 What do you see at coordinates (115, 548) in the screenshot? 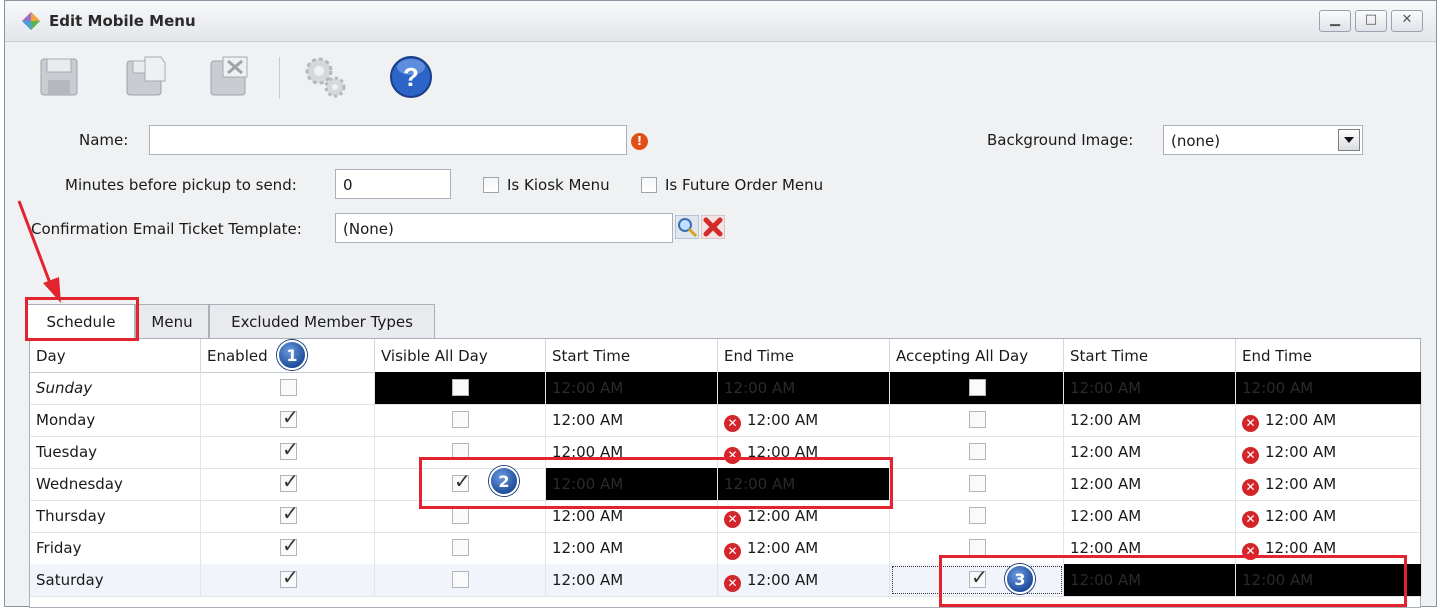
I see `day-cell: Friday` at bounding box center [115, 548].